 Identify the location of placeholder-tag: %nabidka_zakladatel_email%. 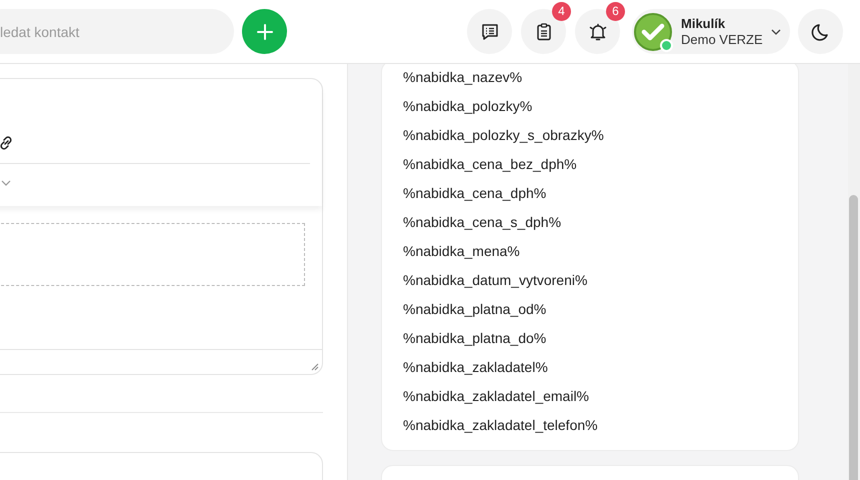
(496, 396).